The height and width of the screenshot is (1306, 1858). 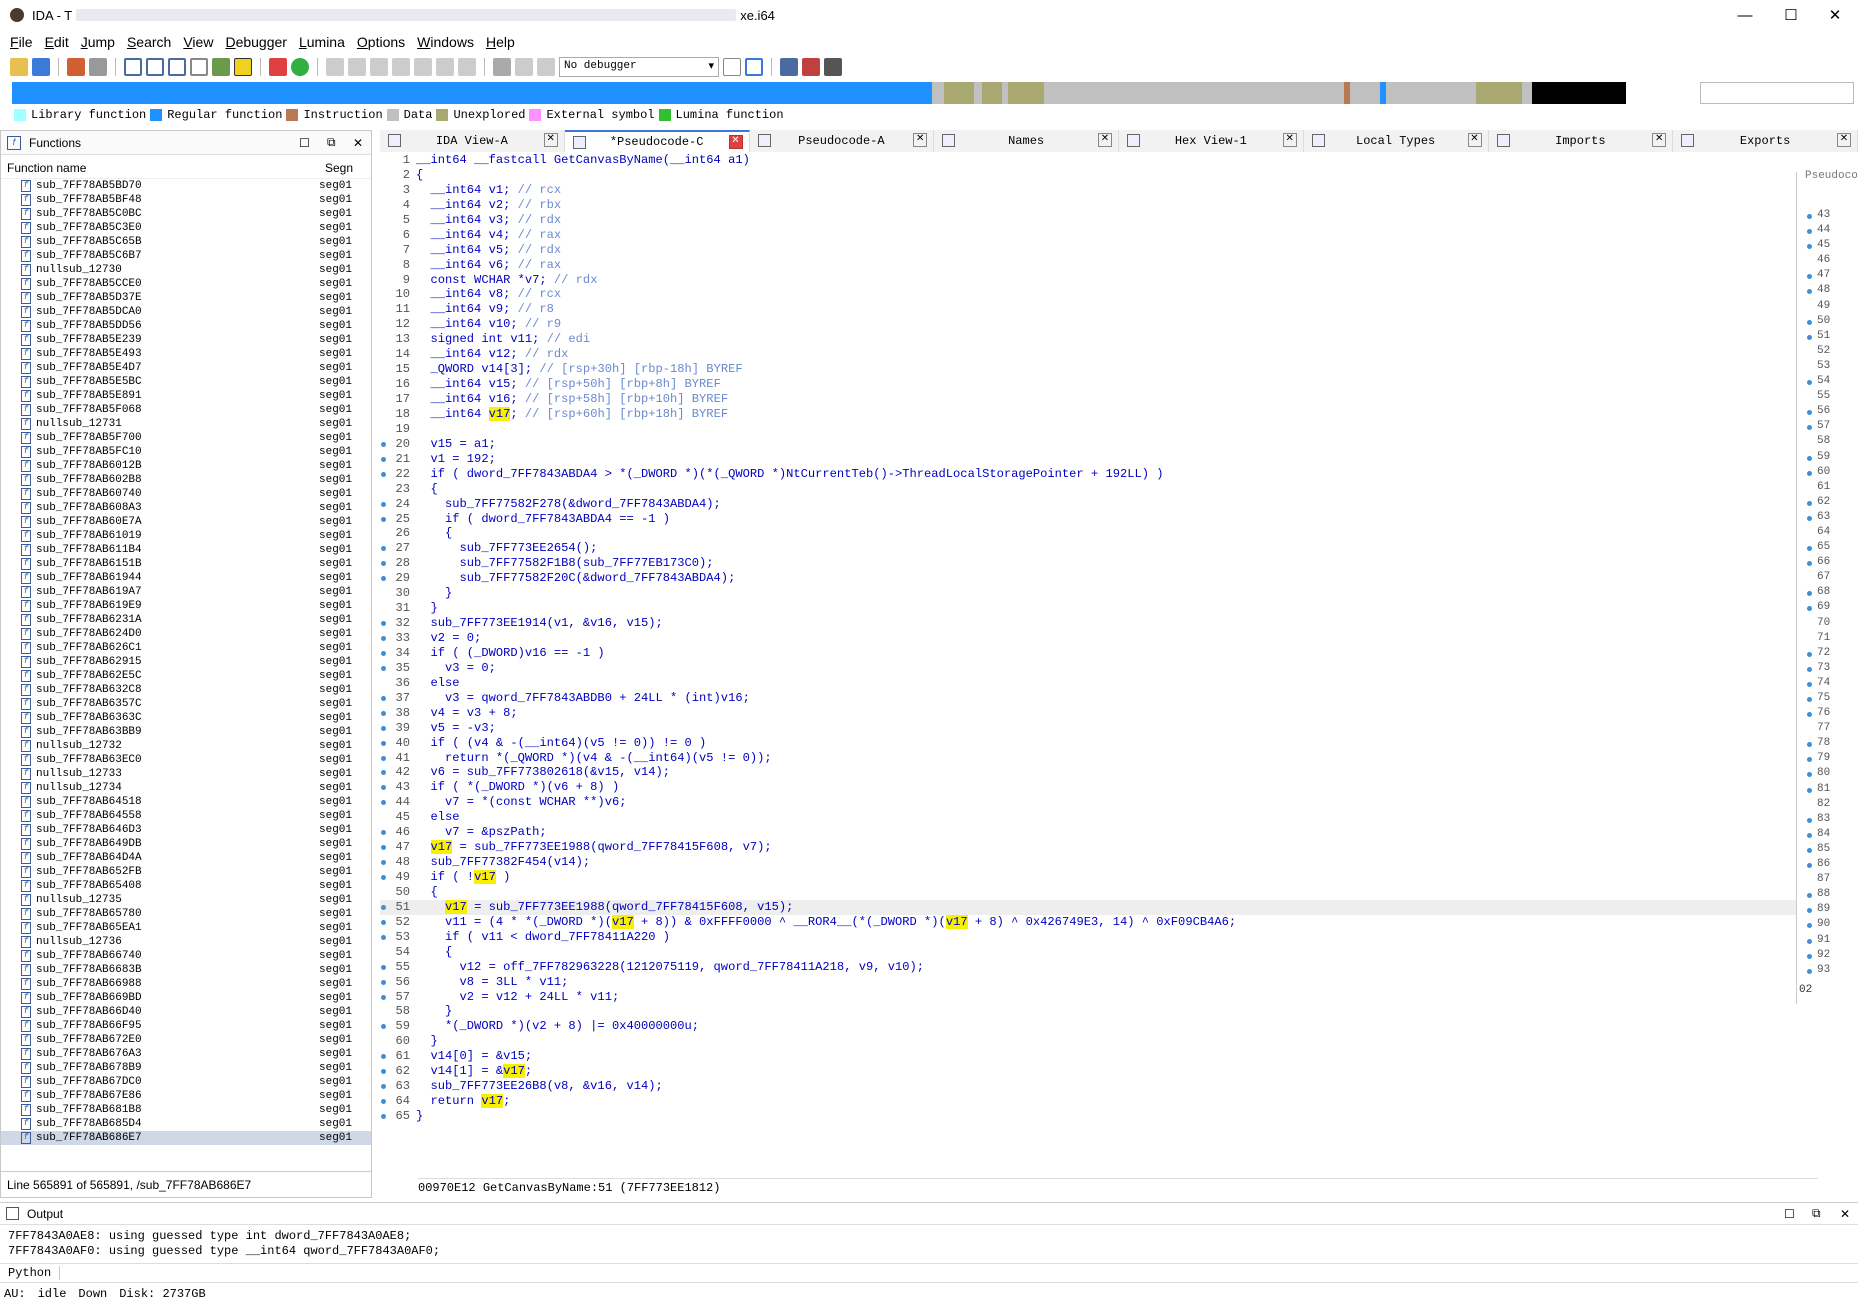 What do you see at coordinates (1088, 1101) in the screenshot?
I see `code-line: 64 return v17;` at bounding box center [1088, 1101].